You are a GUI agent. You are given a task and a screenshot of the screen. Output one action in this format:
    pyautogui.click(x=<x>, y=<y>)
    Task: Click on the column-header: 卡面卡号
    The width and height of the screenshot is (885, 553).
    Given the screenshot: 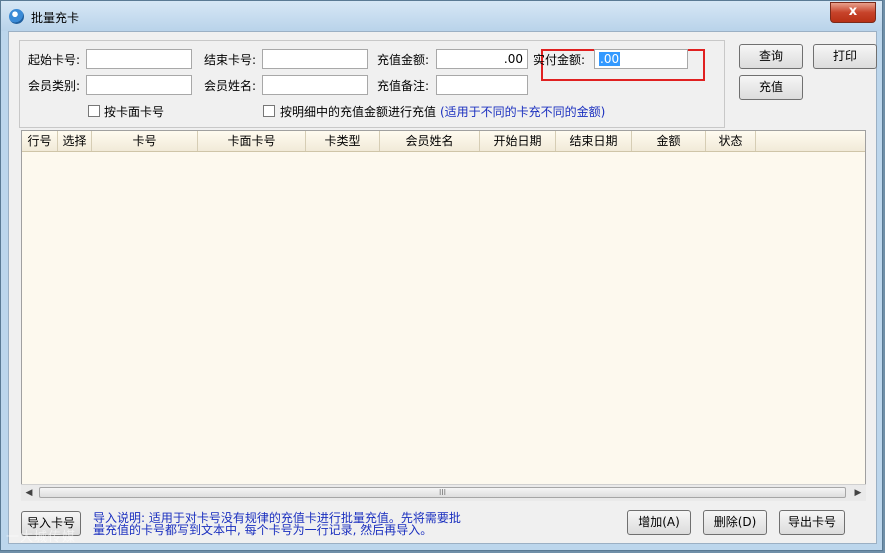 What is the action you would take?
    pyautogui.click(x=252, y=141)
    